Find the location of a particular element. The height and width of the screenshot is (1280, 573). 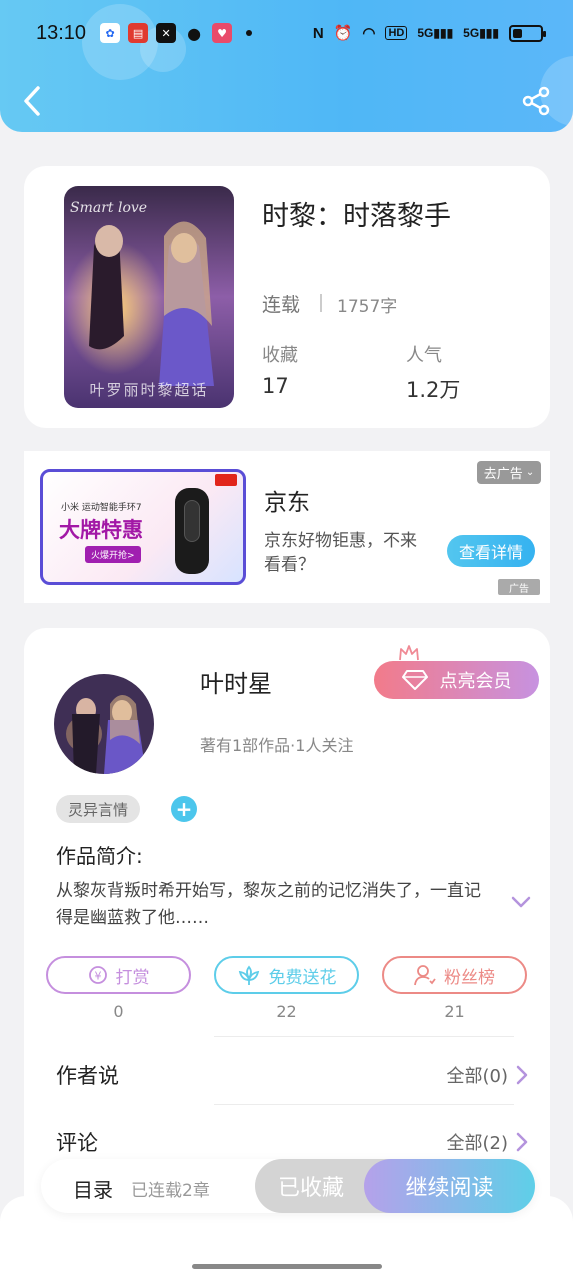

book-cover: Smart love 叶罗丽时黎超话 is located at coordinates (149, 297).